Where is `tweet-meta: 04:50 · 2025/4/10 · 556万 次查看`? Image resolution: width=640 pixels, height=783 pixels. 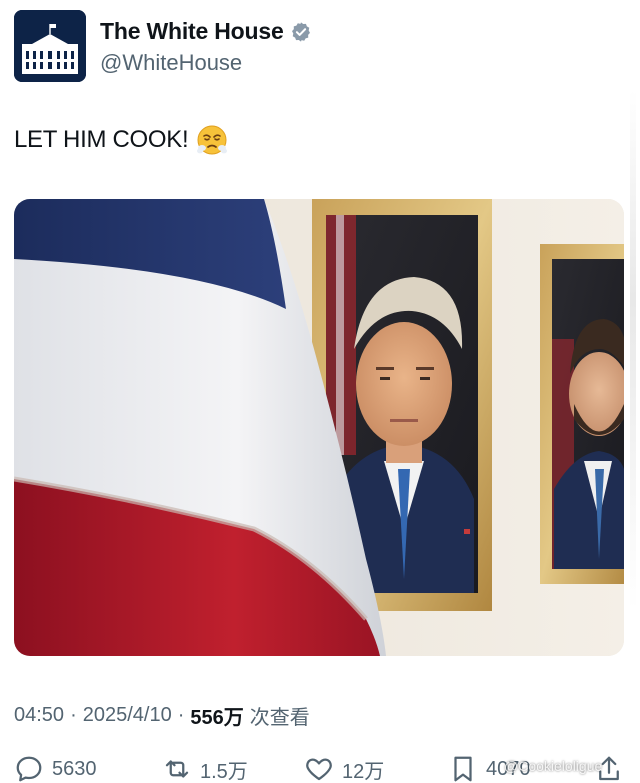 tweet-meta: 04:50 · 2025/4/10 · 556万 次查看 is located at coordinates (162, 715).